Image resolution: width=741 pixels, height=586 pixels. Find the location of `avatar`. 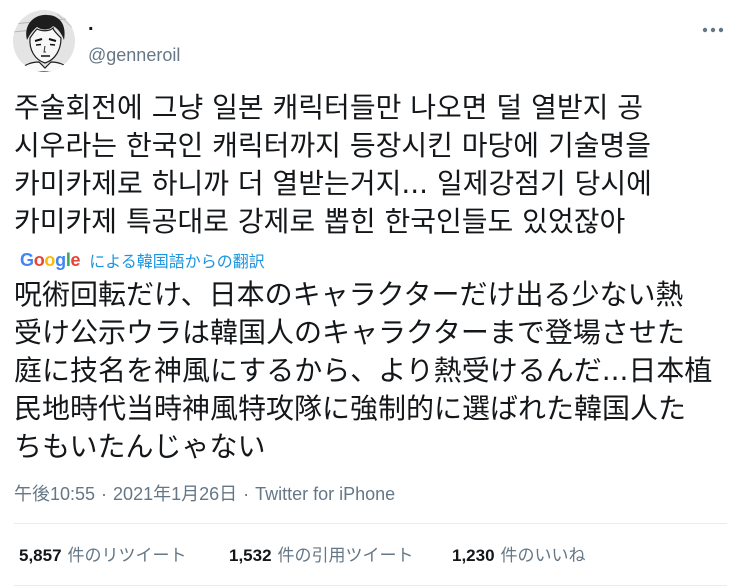

avatar is located at coordinates (44, 41).